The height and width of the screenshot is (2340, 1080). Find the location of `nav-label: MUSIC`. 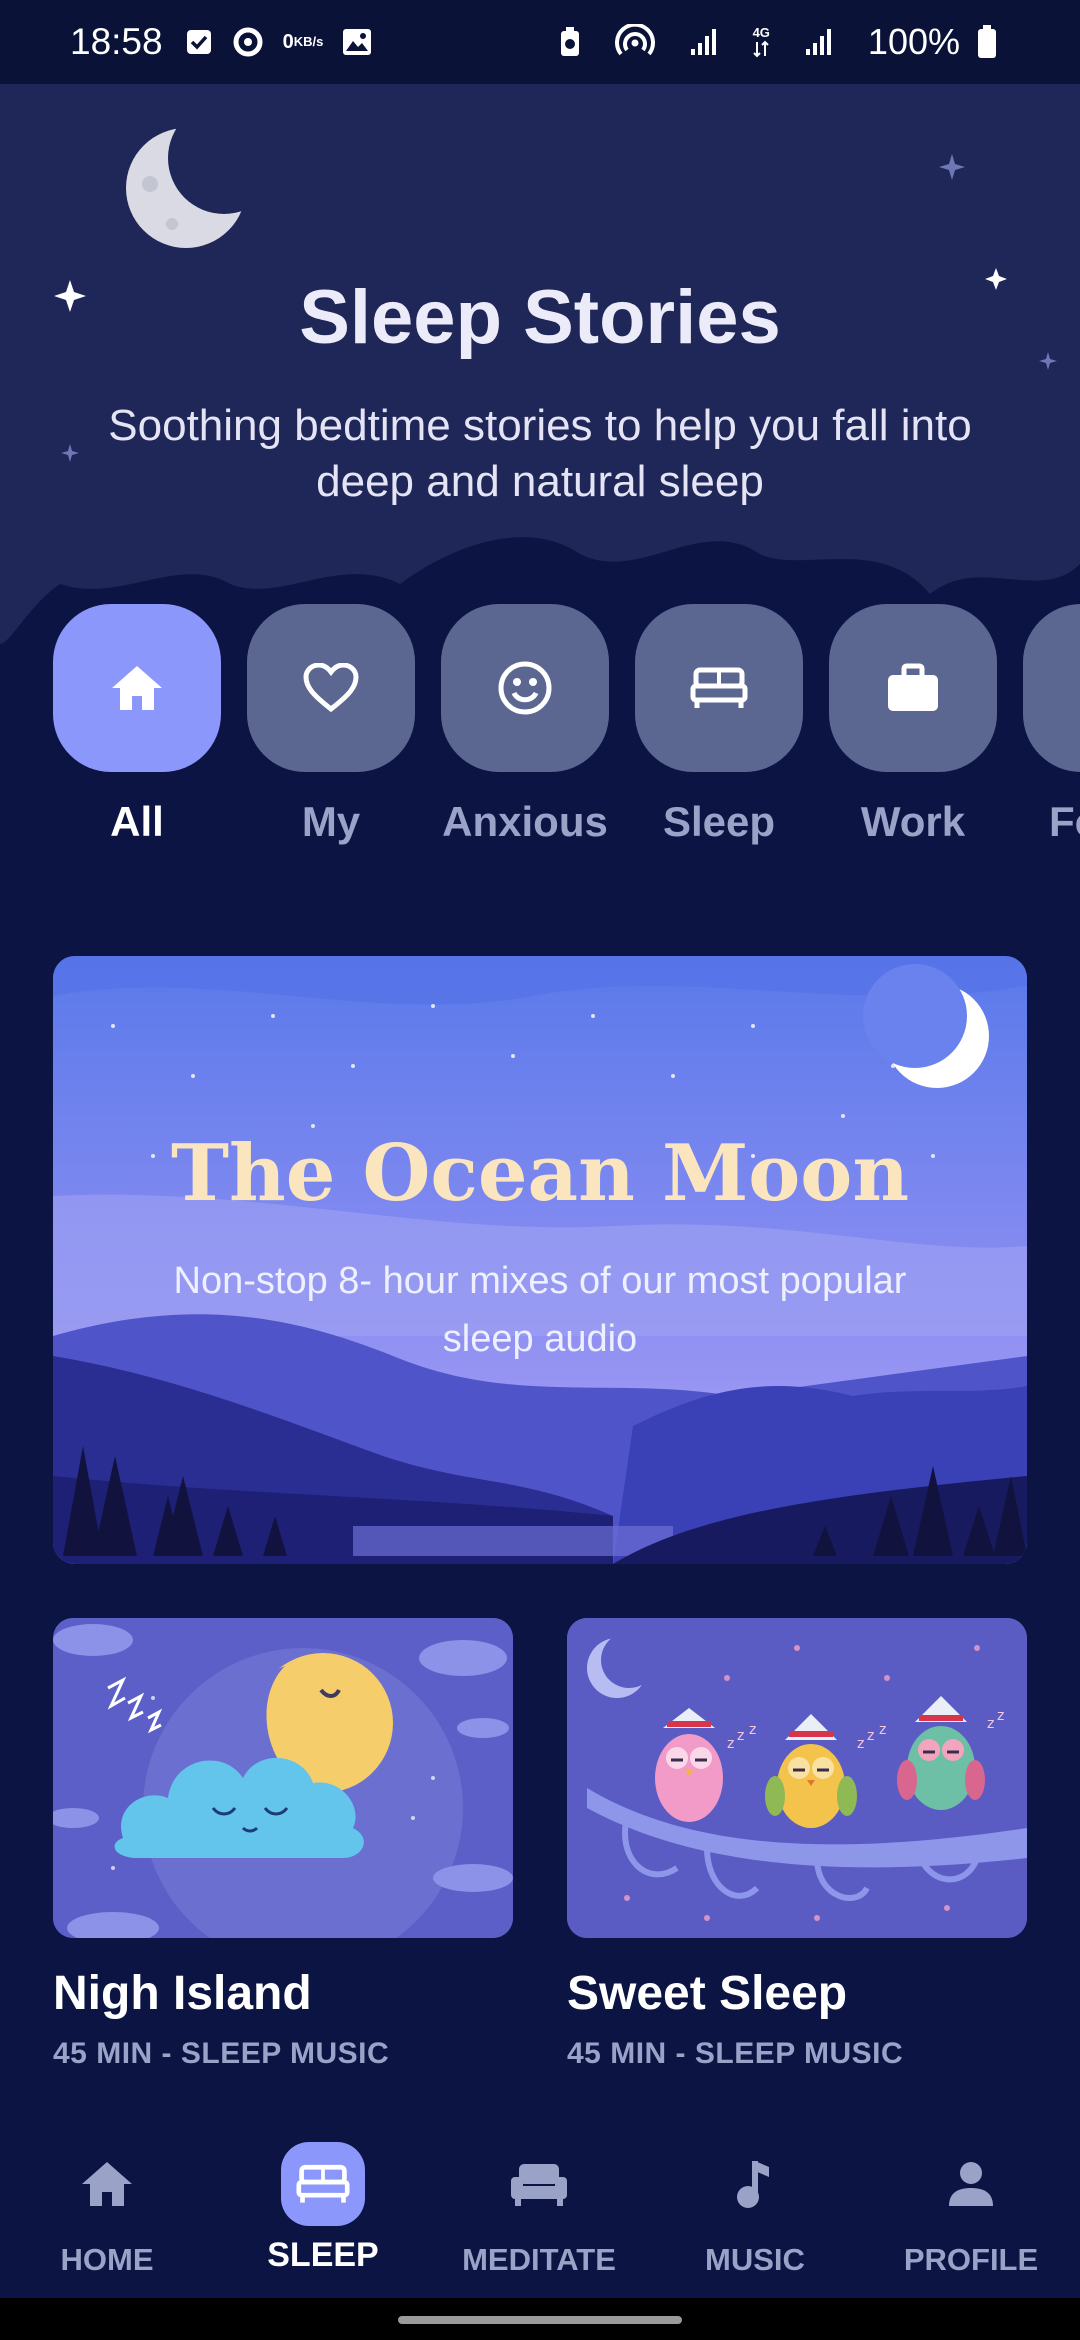

nav-label: MUSIC is located at coordinates (755, 2259).